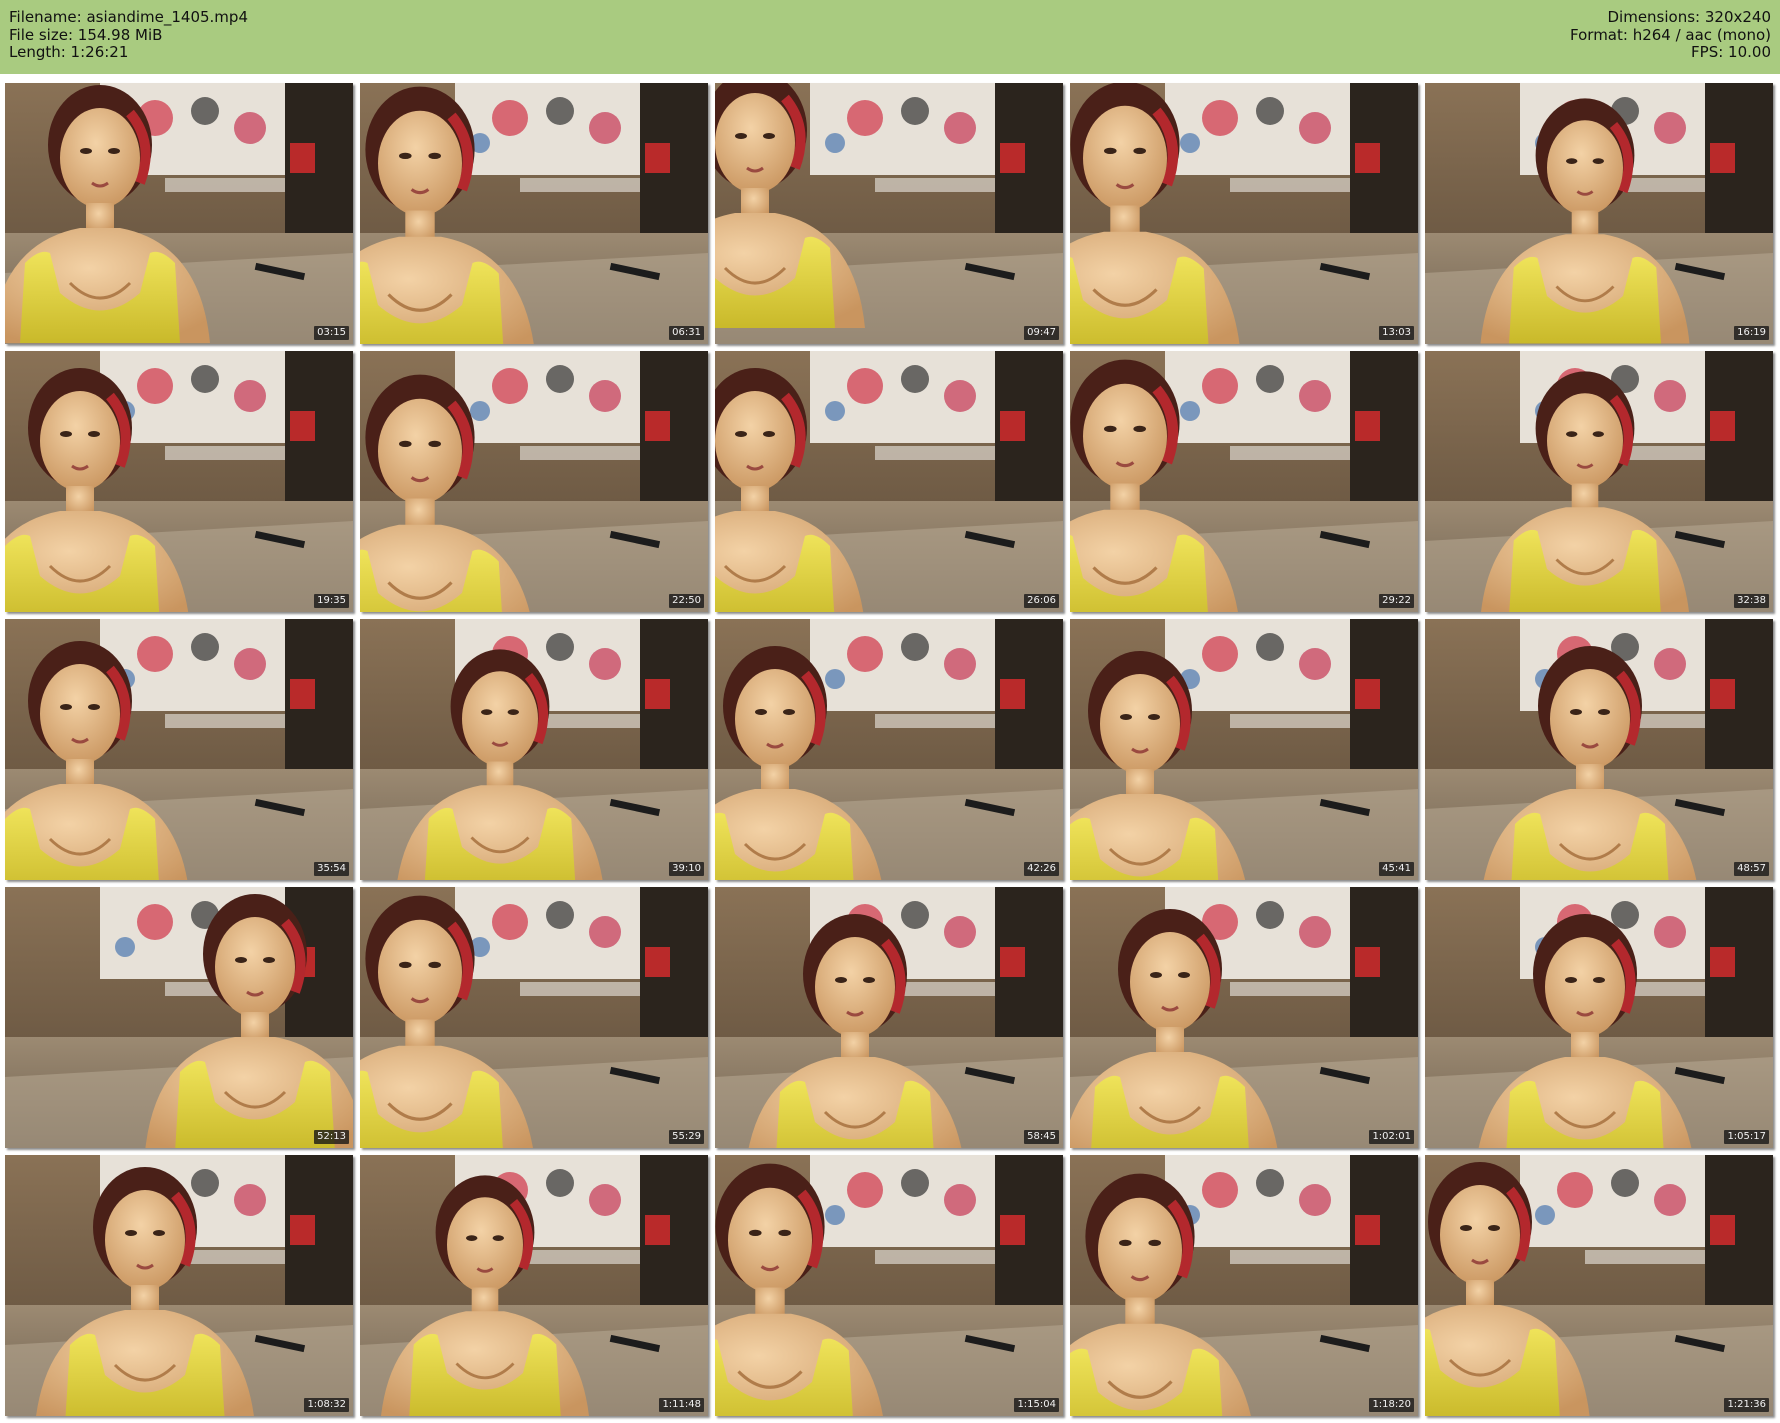 The image size is (1780, 1423). What do you see at coordinates (1391, 1137) in the screenshot?
I see `timestamp-label: 1:02:01` at bounding box center [1391, 1137].